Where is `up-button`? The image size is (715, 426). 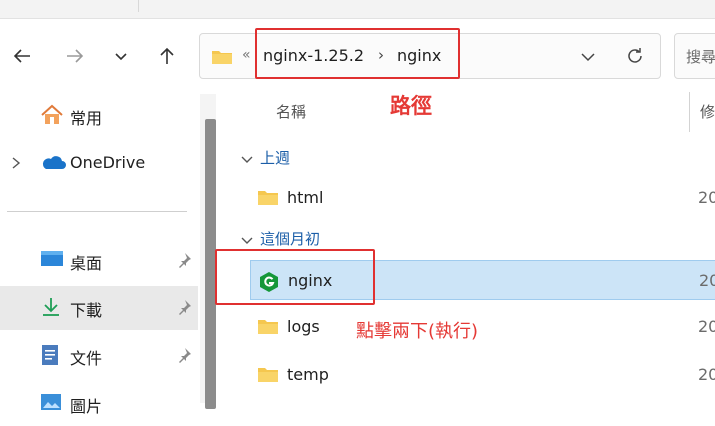
up-button is located at coordinates (167, 56).